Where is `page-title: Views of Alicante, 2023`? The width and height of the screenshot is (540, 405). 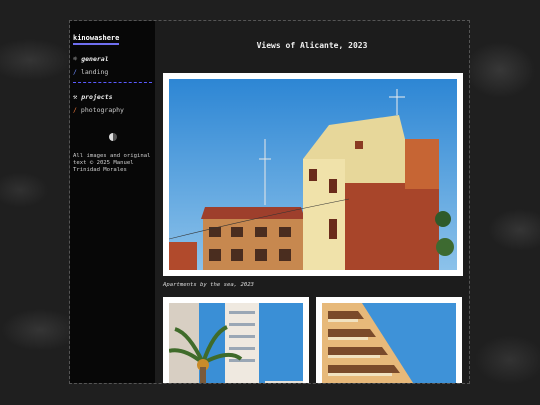
page-title: Views of Alicante, 2023 is located at coordinates (312, 45).